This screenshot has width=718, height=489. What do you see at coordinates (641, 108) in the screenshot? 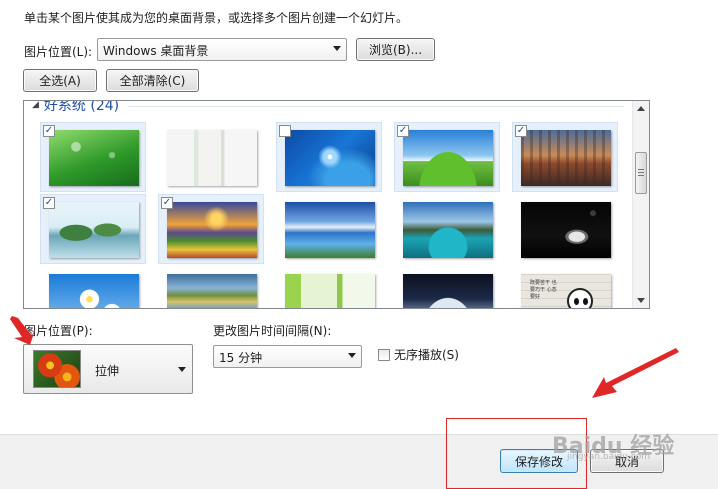
I see `scroll-up-icon` at bounding box center [641, 108].